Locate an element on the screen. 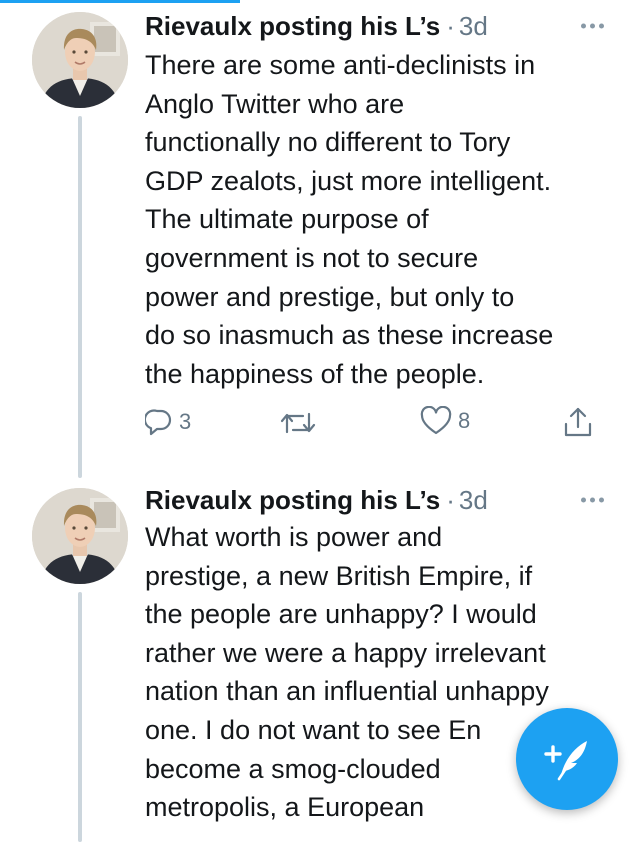  share-icon is located at coordinates (578, 422).